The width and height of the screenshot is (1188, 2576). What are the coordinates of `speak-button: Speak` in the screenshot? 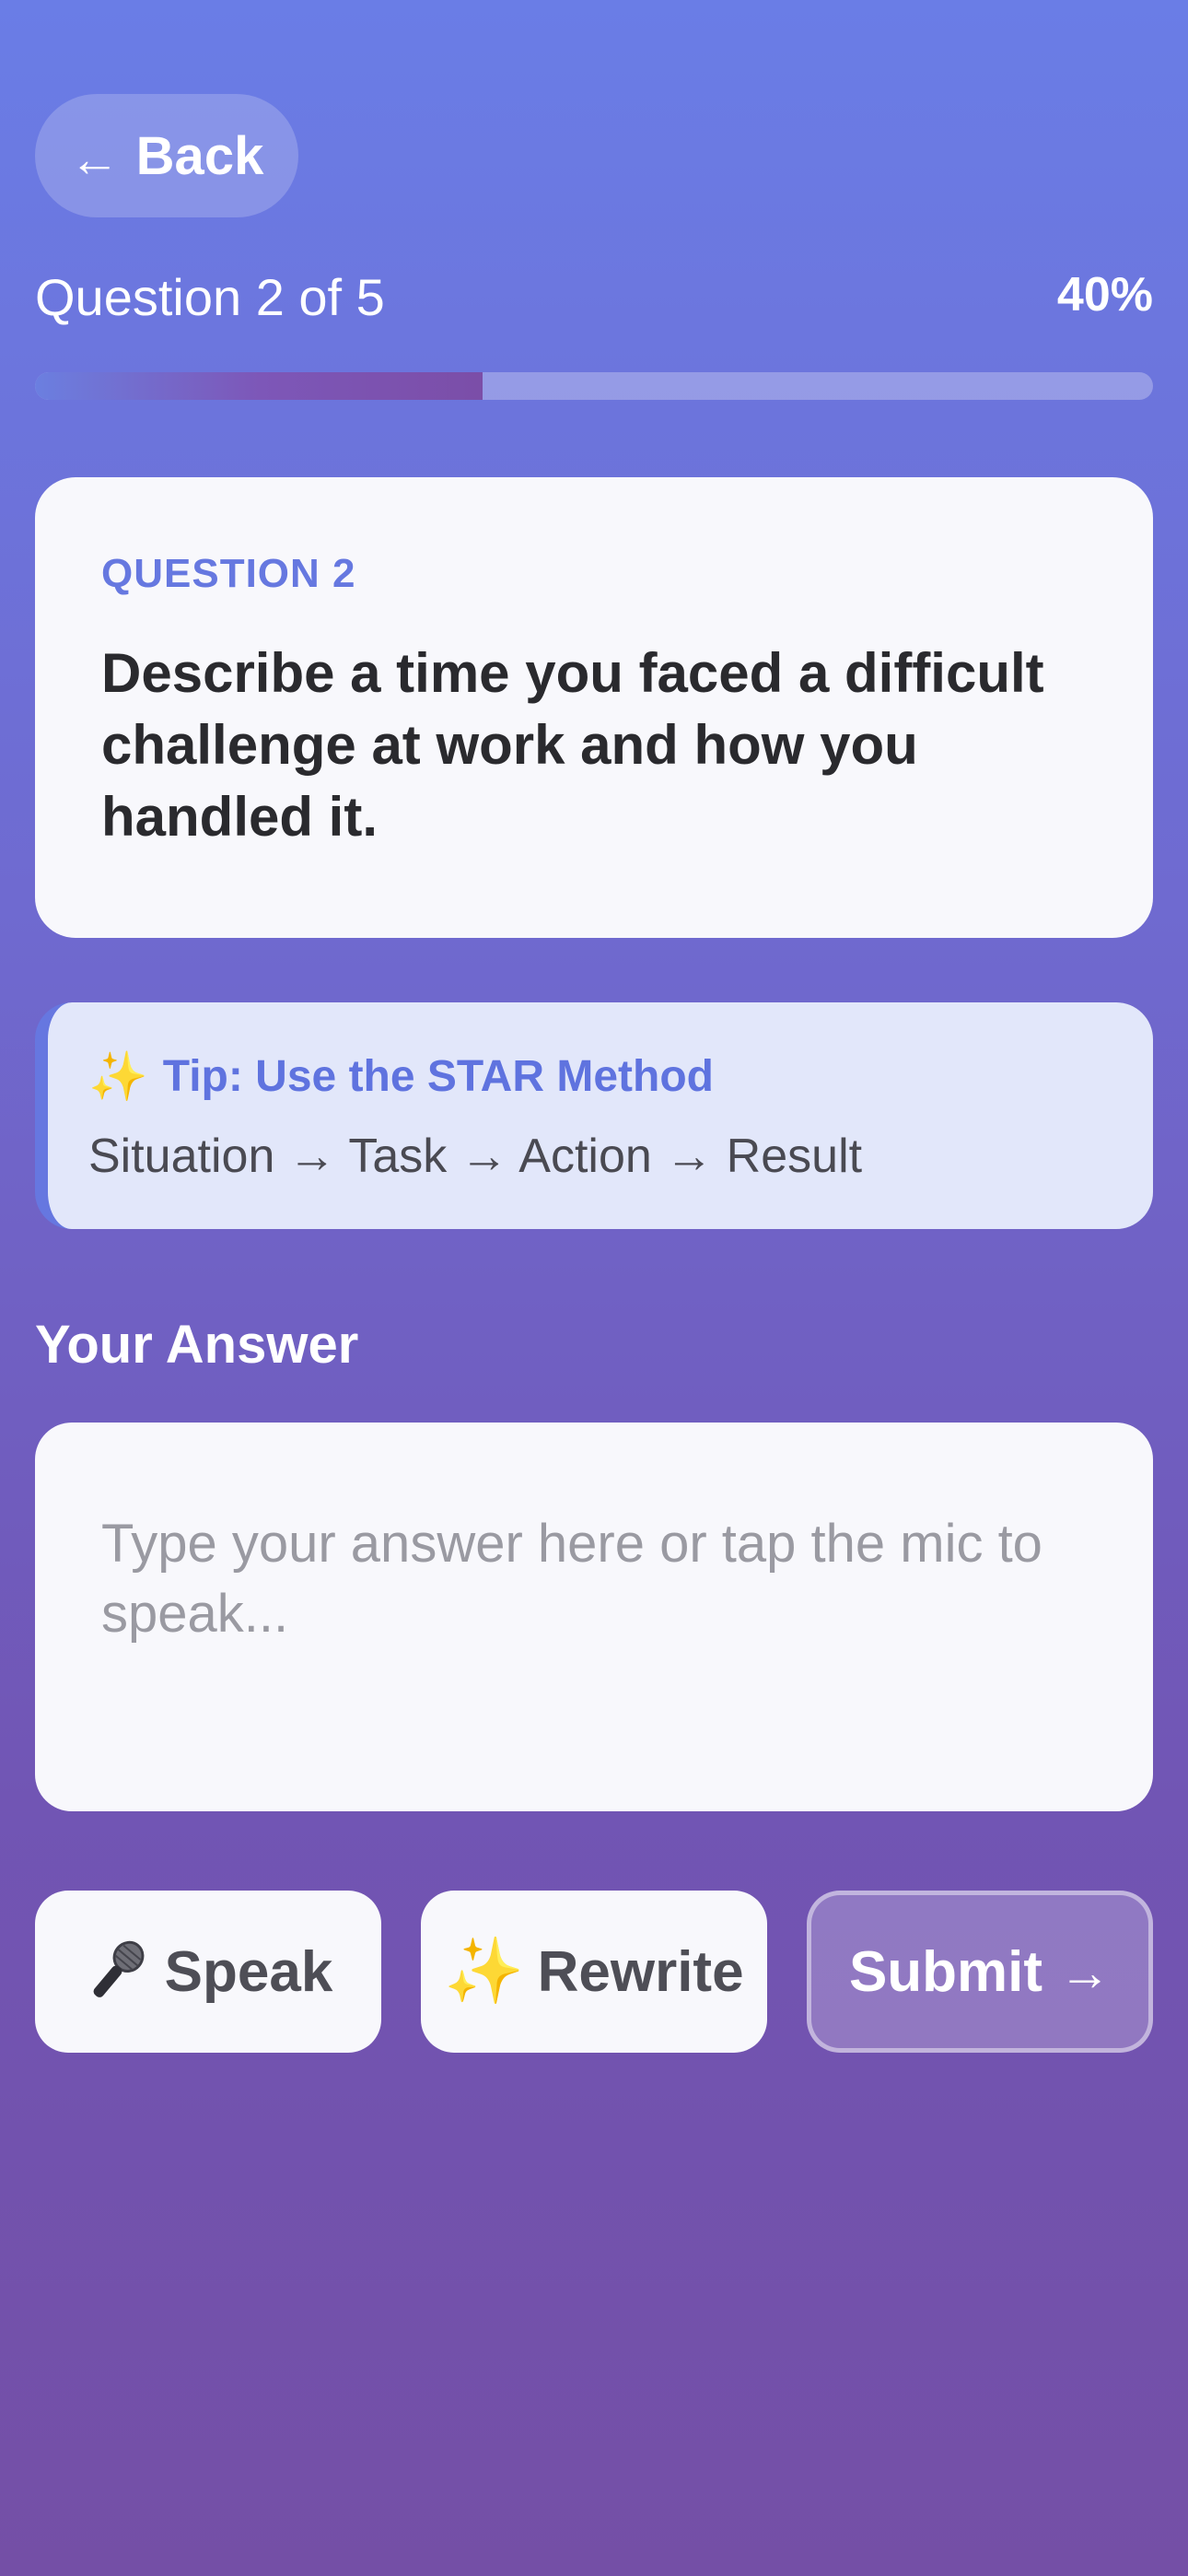 It's located at (208, 1972).